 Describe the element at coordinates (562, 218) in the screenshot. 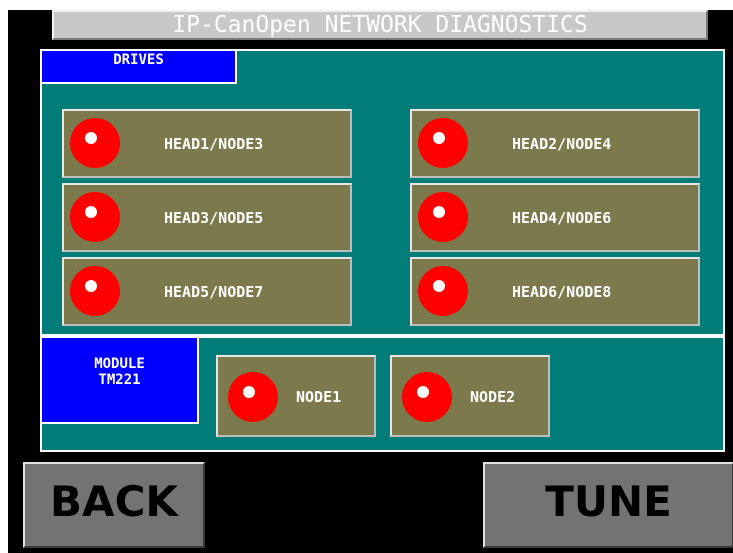

I see `node-label: HEAD4/NODE6` at that location.